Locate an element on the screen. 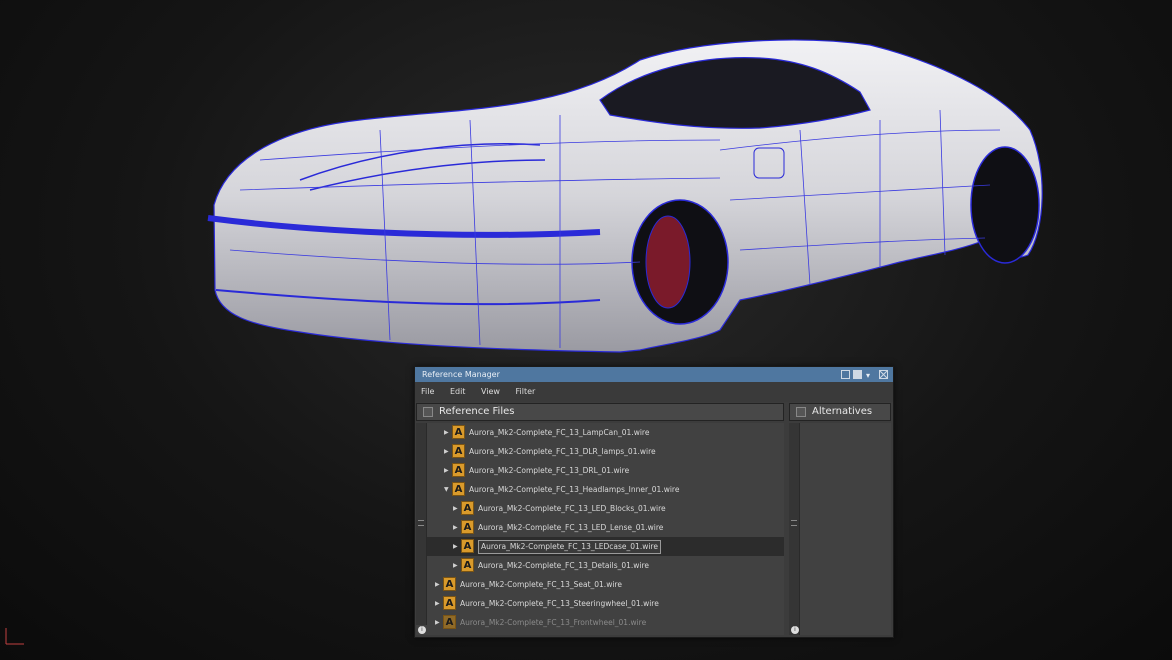 Image resolution: width=1172 pixels, height=660 pixels. triangle-down-icon: ▼ is located at coordinates (446, 489).